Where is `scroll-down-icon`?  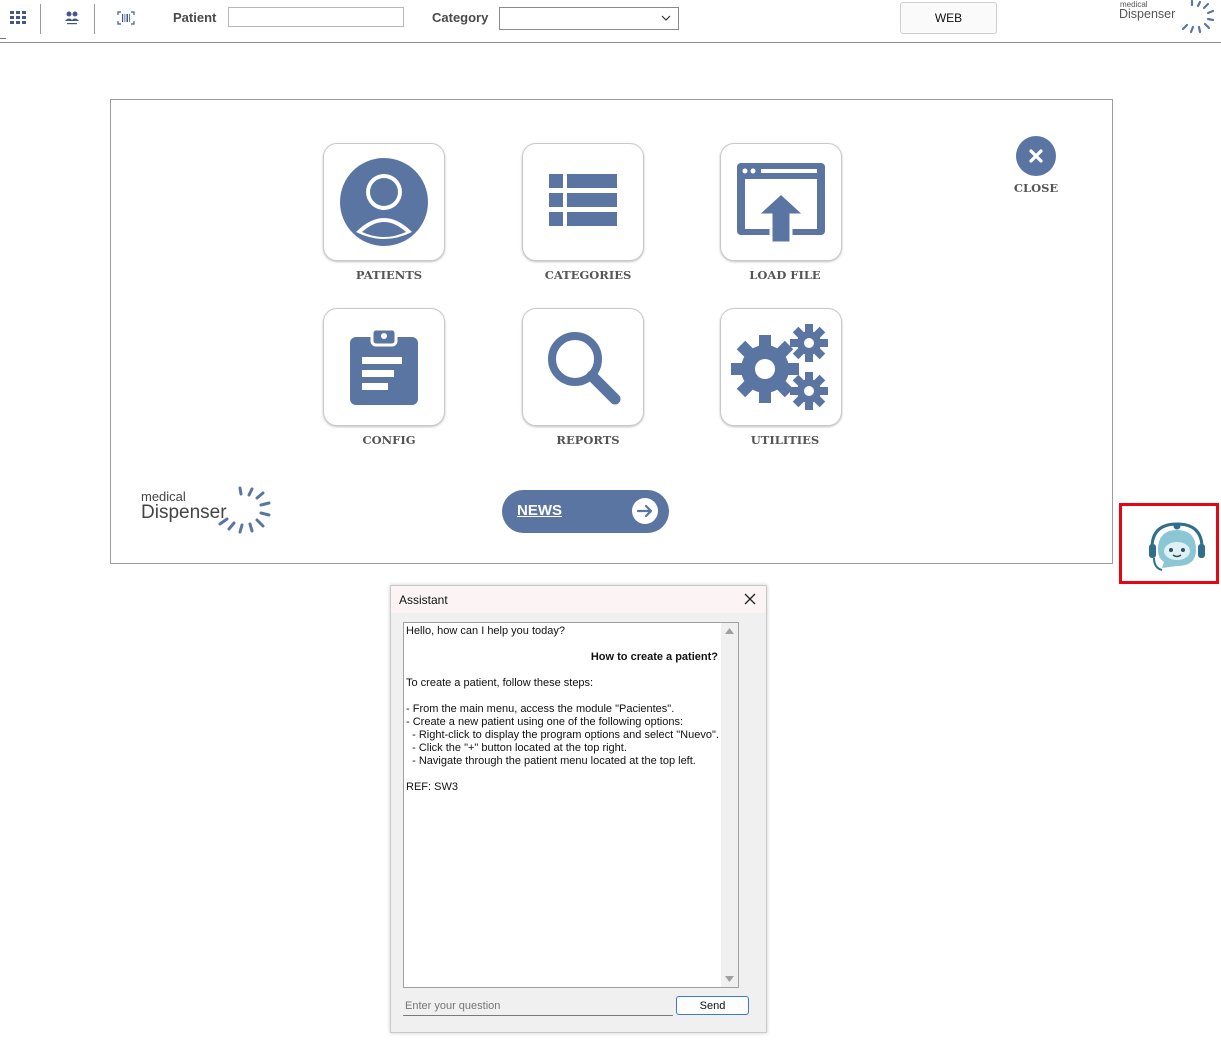 scroll-down-icon is located at coordinates (729, 979).